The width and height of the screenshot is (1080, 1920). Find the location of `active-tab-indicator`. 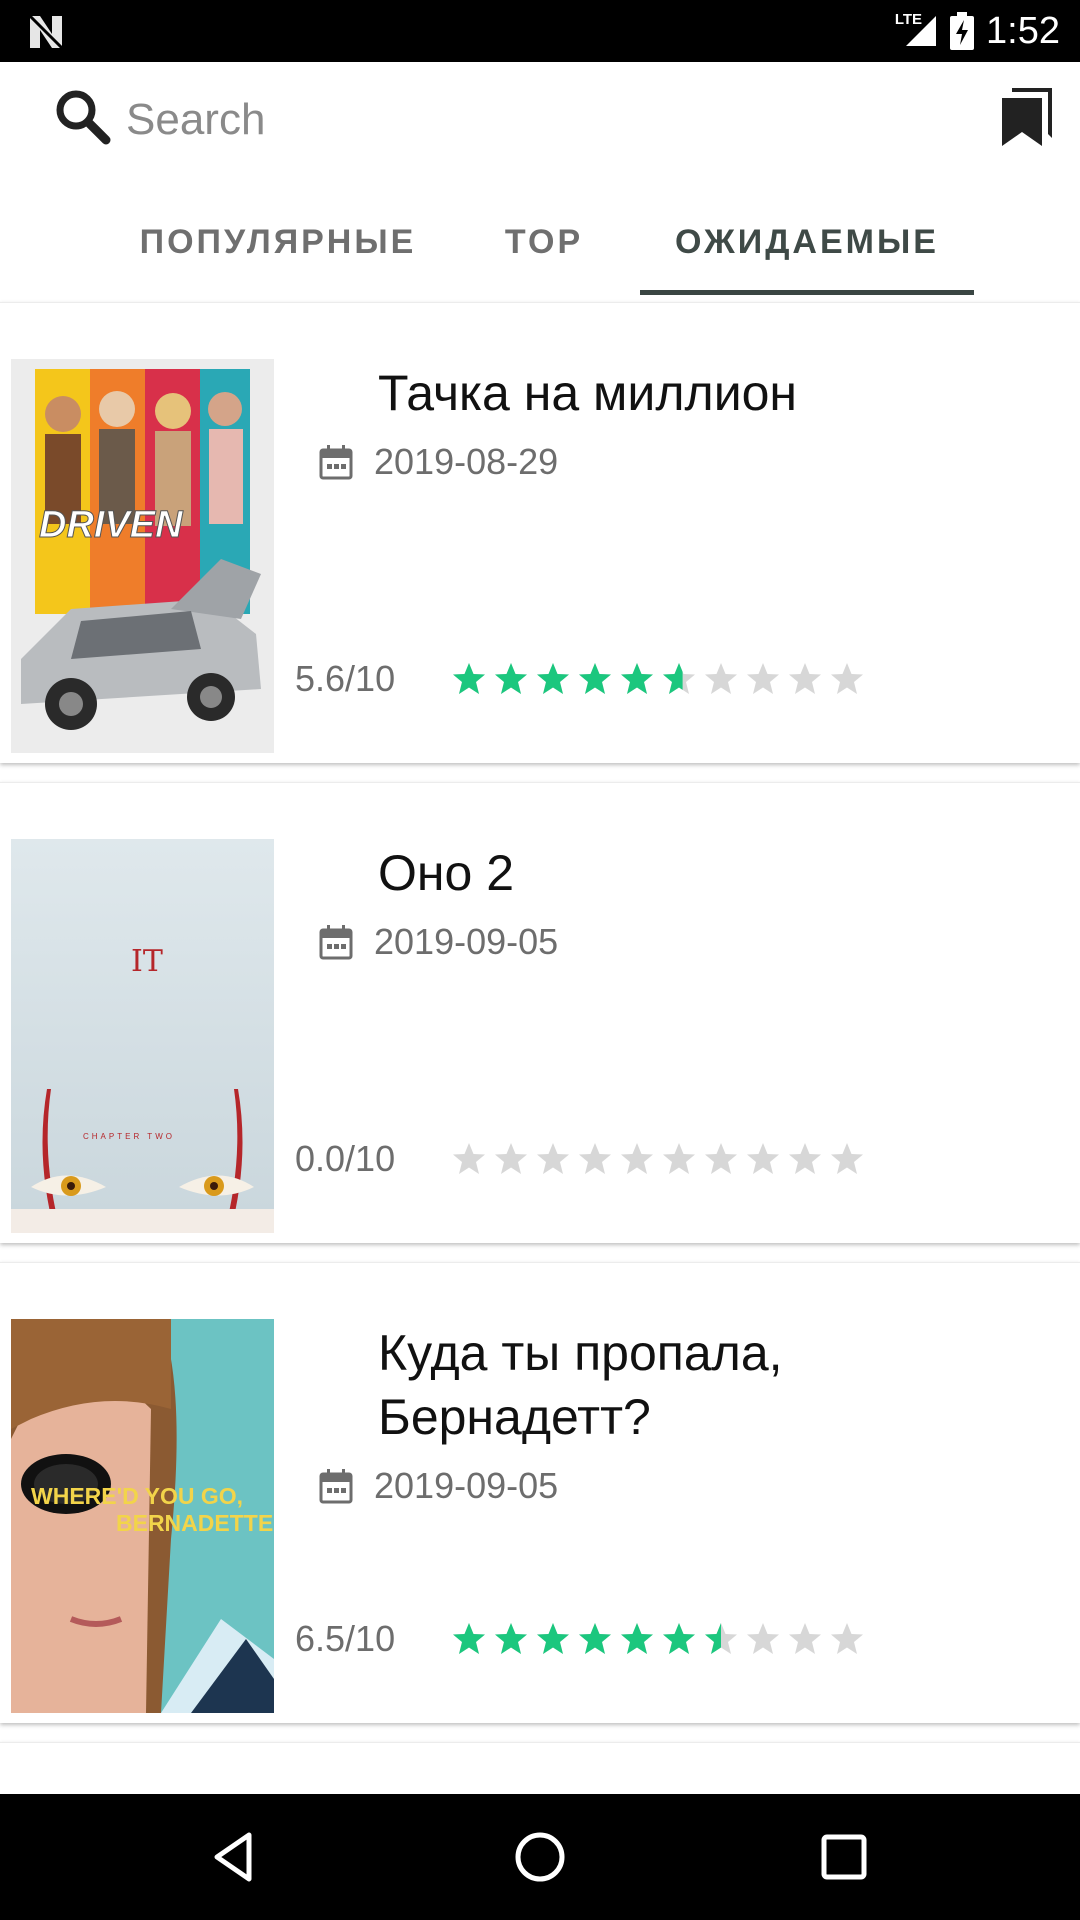

active-tab-indicator is located at coordinates (807, 292).